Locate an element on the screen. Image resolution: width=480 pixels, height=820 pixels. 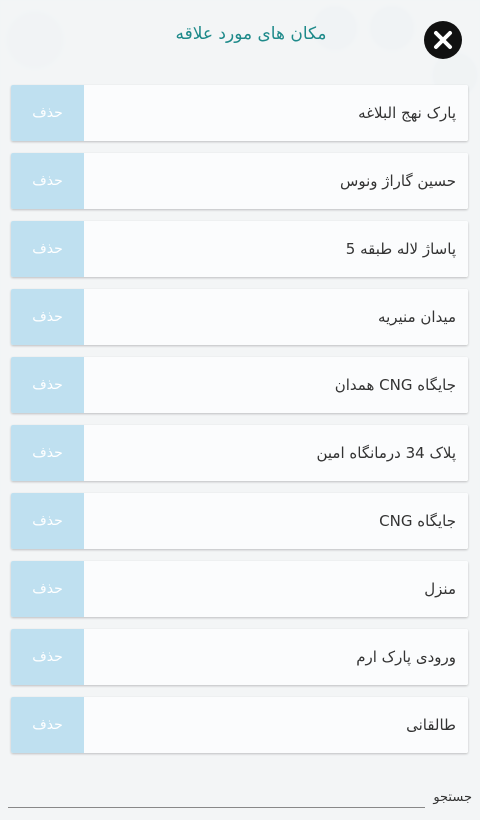
place-name: جایگاه CNG همدان is located at coordinates (276, 385).